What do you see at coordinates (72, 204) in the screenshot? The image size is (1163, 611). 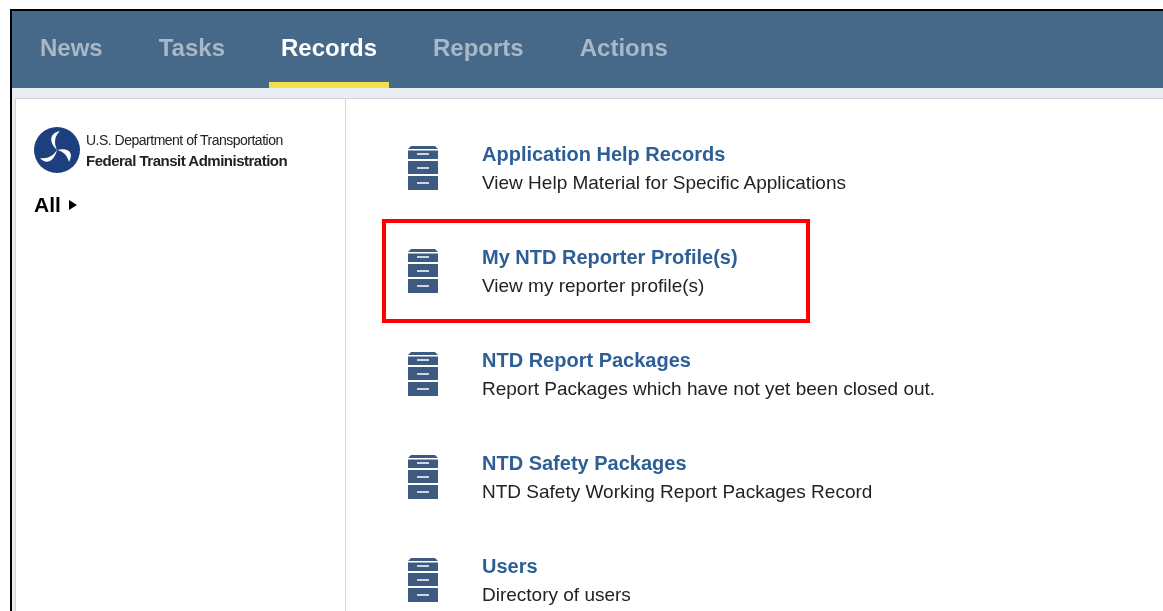 I see `caret-icon` at bounding box center [72, 204].